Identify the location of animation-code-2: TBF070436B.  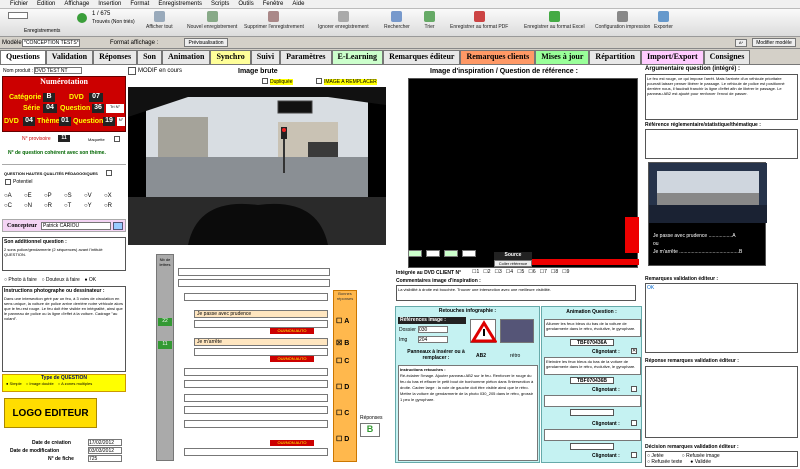
(592, 380).